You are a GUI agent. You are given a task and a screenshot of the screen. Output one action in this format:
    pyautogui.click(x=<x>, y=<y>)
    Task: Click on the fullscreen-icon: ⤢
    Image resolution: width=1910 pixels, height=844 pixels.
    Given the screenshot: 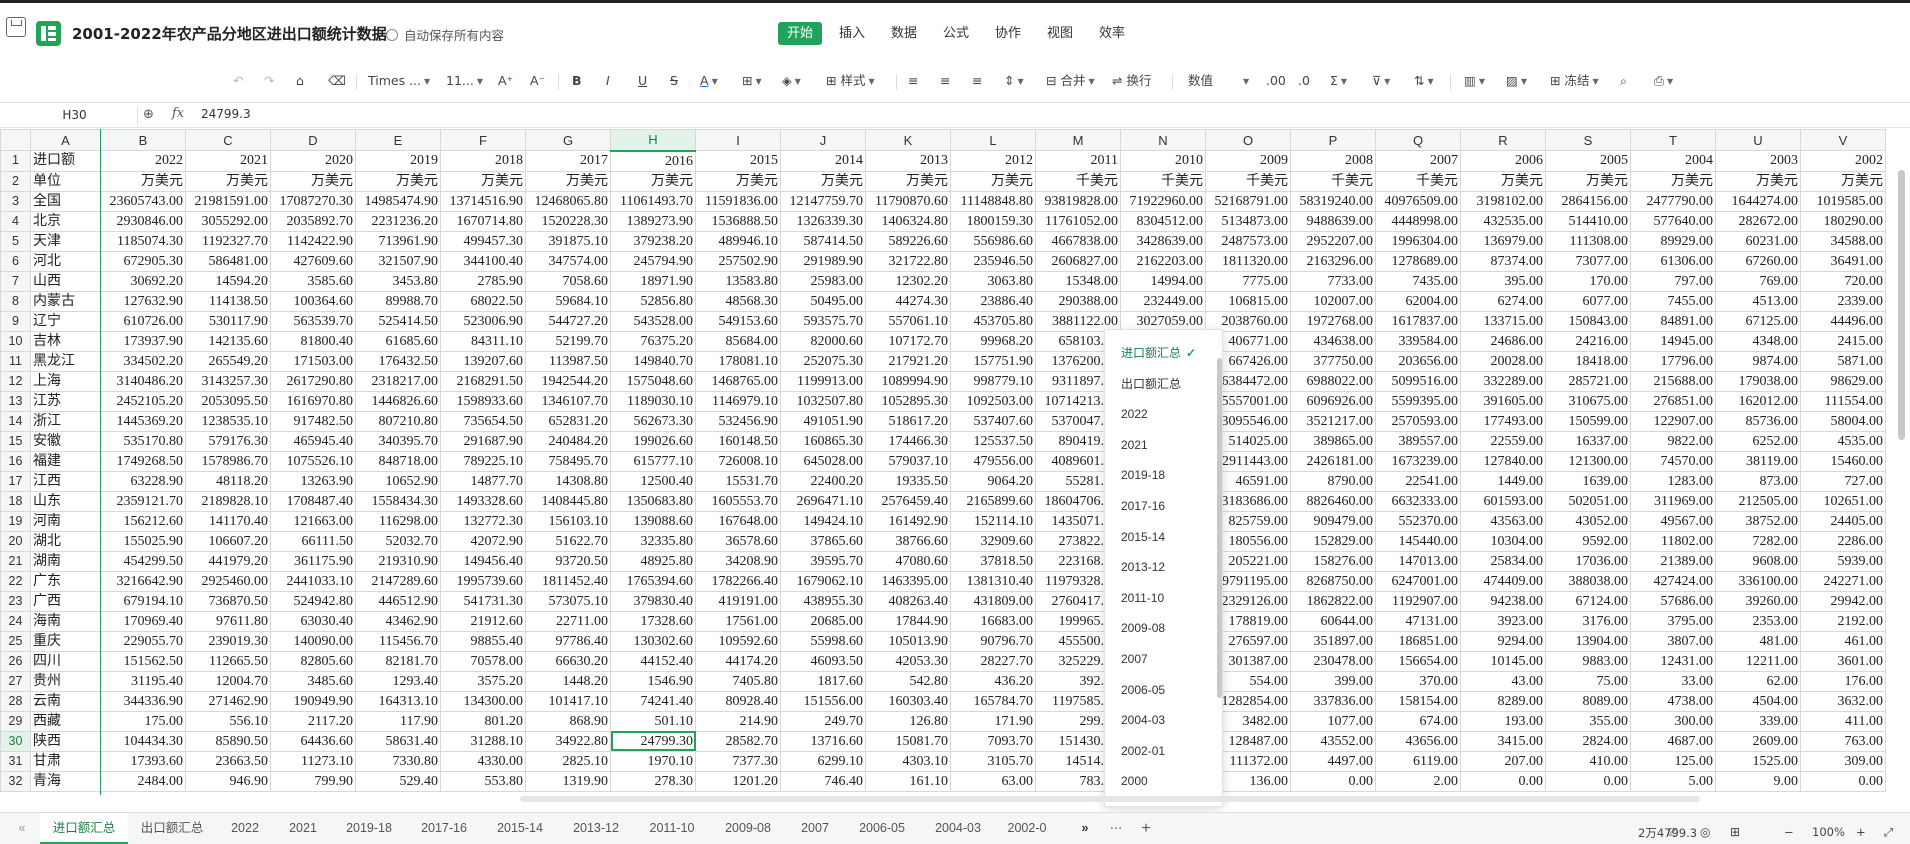 What is the action you would take?
    pyautogui.click(x=1888, y=832)
    